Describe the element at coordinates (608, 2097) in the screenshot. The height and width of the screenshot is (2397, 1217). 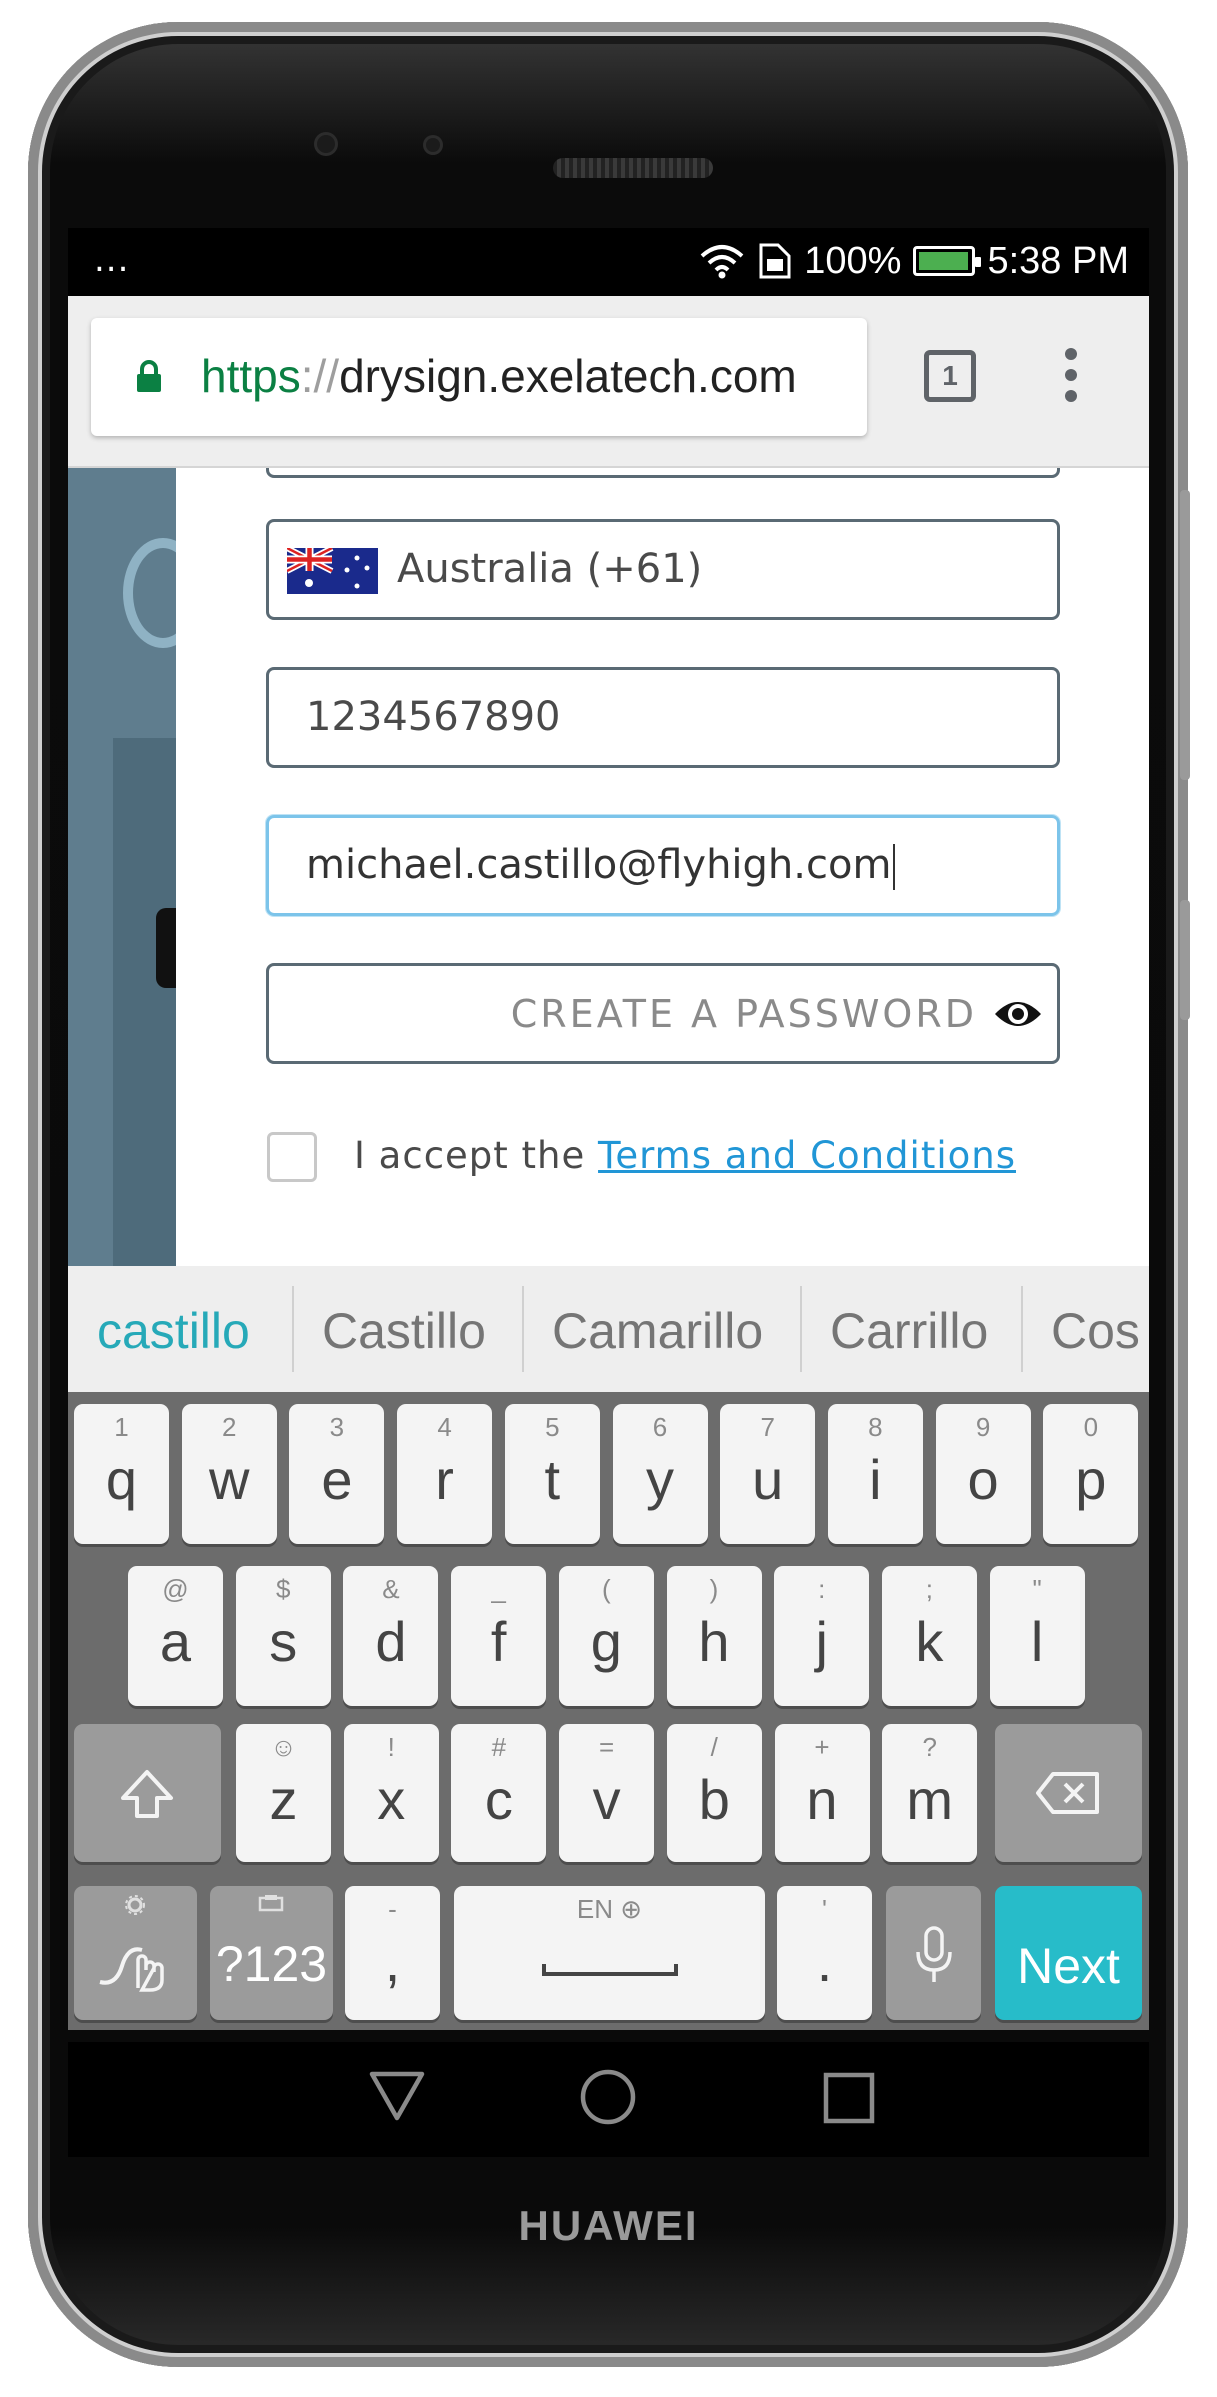
I see `home-icon` at that location.